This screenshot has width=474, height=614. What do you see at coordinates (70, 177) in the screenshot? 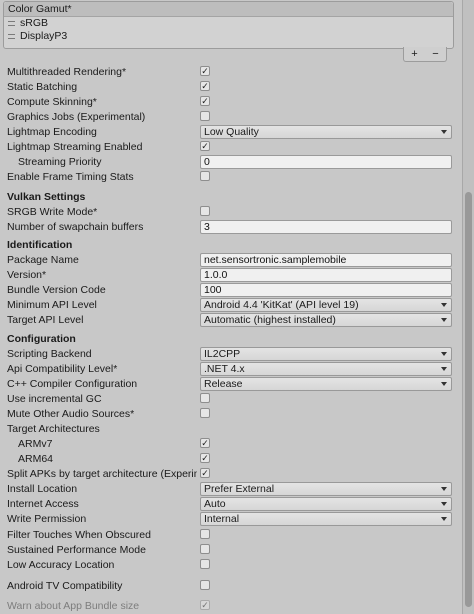
I see `frame-timing-label: Enable Frame Timing Stats` at bounding box center [70, 177].